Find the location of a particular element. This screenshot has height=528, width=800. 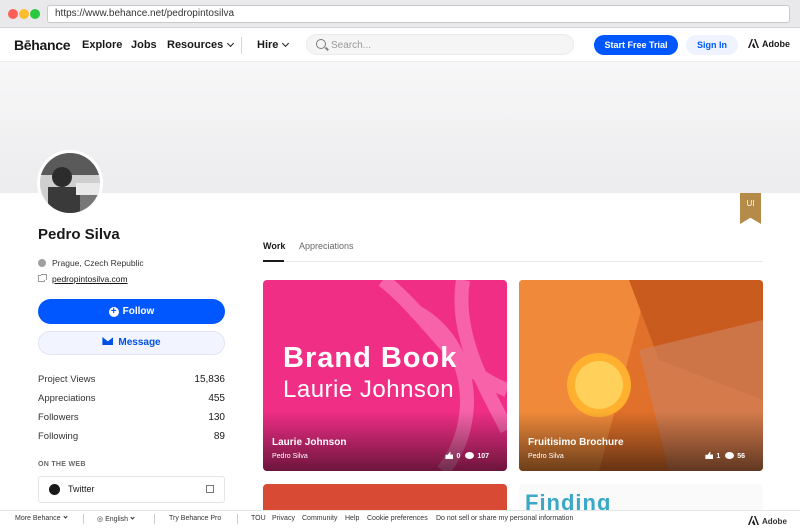

adobe-link: Adobe is located at coordinates (769, 43).